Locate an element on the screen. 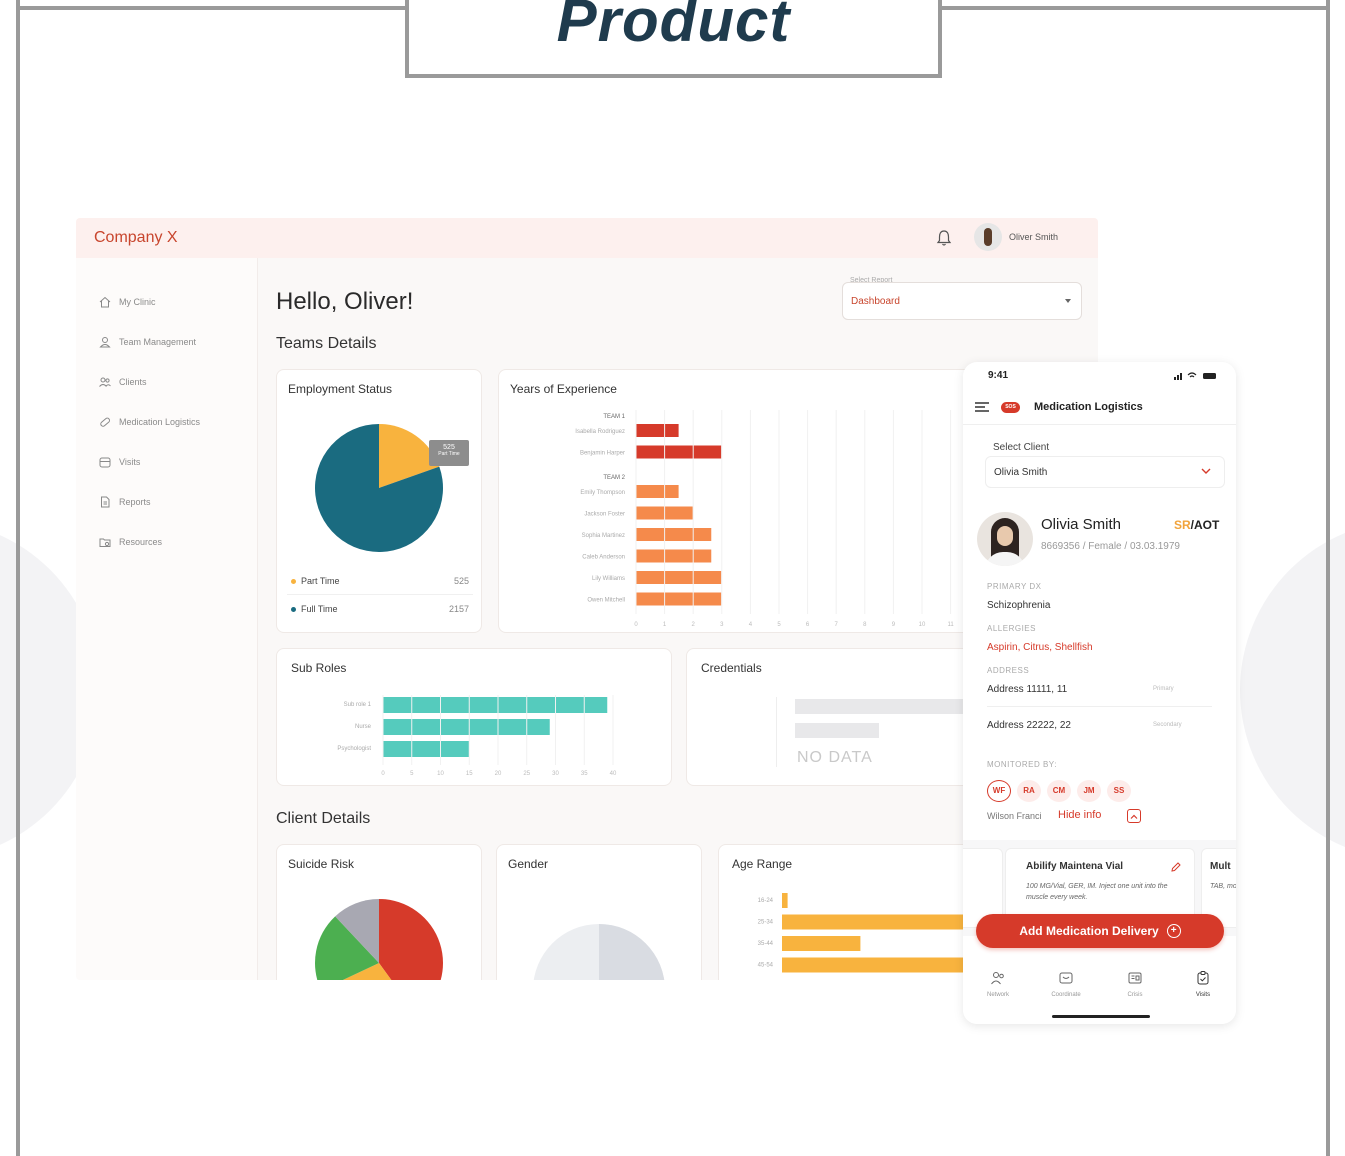  home-indicator is located at coordinates (1101, 1016).